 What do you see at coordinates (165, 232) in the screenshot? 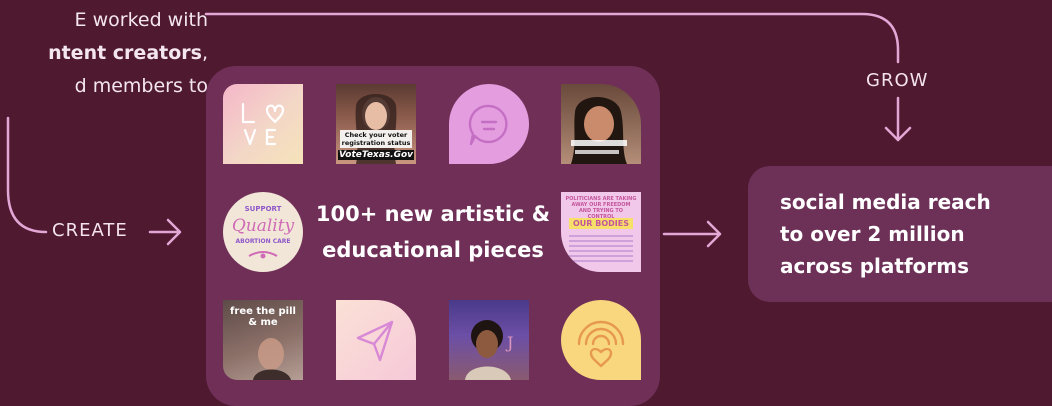
I see `create-arrow` at bounding box center [165, 232].